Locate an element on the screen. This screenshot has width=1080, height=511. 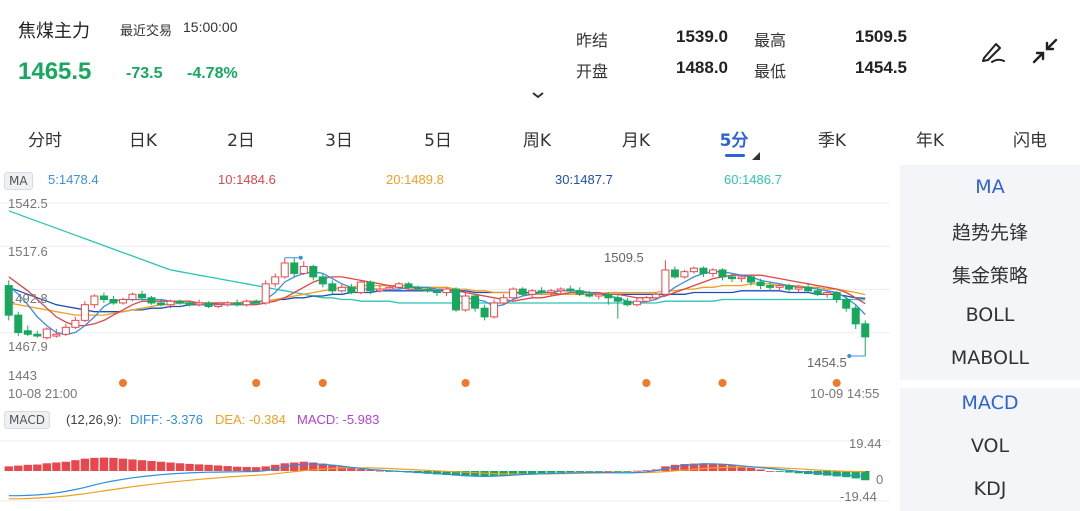
tab-dropdown-corner-icon is located at coordinates (756, 152).